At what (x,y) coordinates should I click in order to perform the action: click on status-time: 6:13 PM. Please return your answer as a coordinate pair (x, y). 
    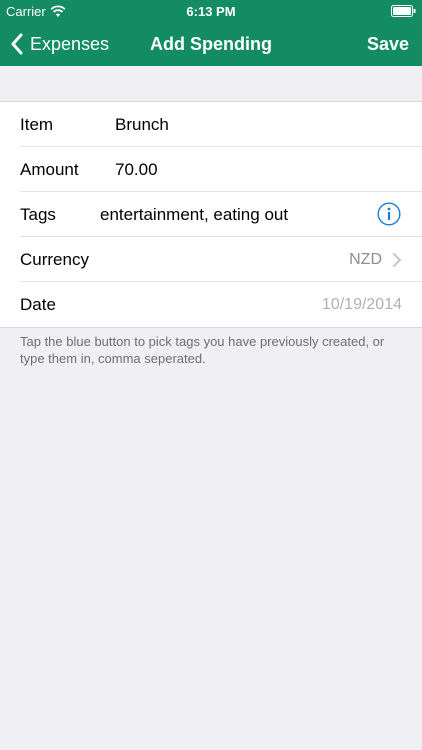
    Looking at the image, I should click on (211, 11).